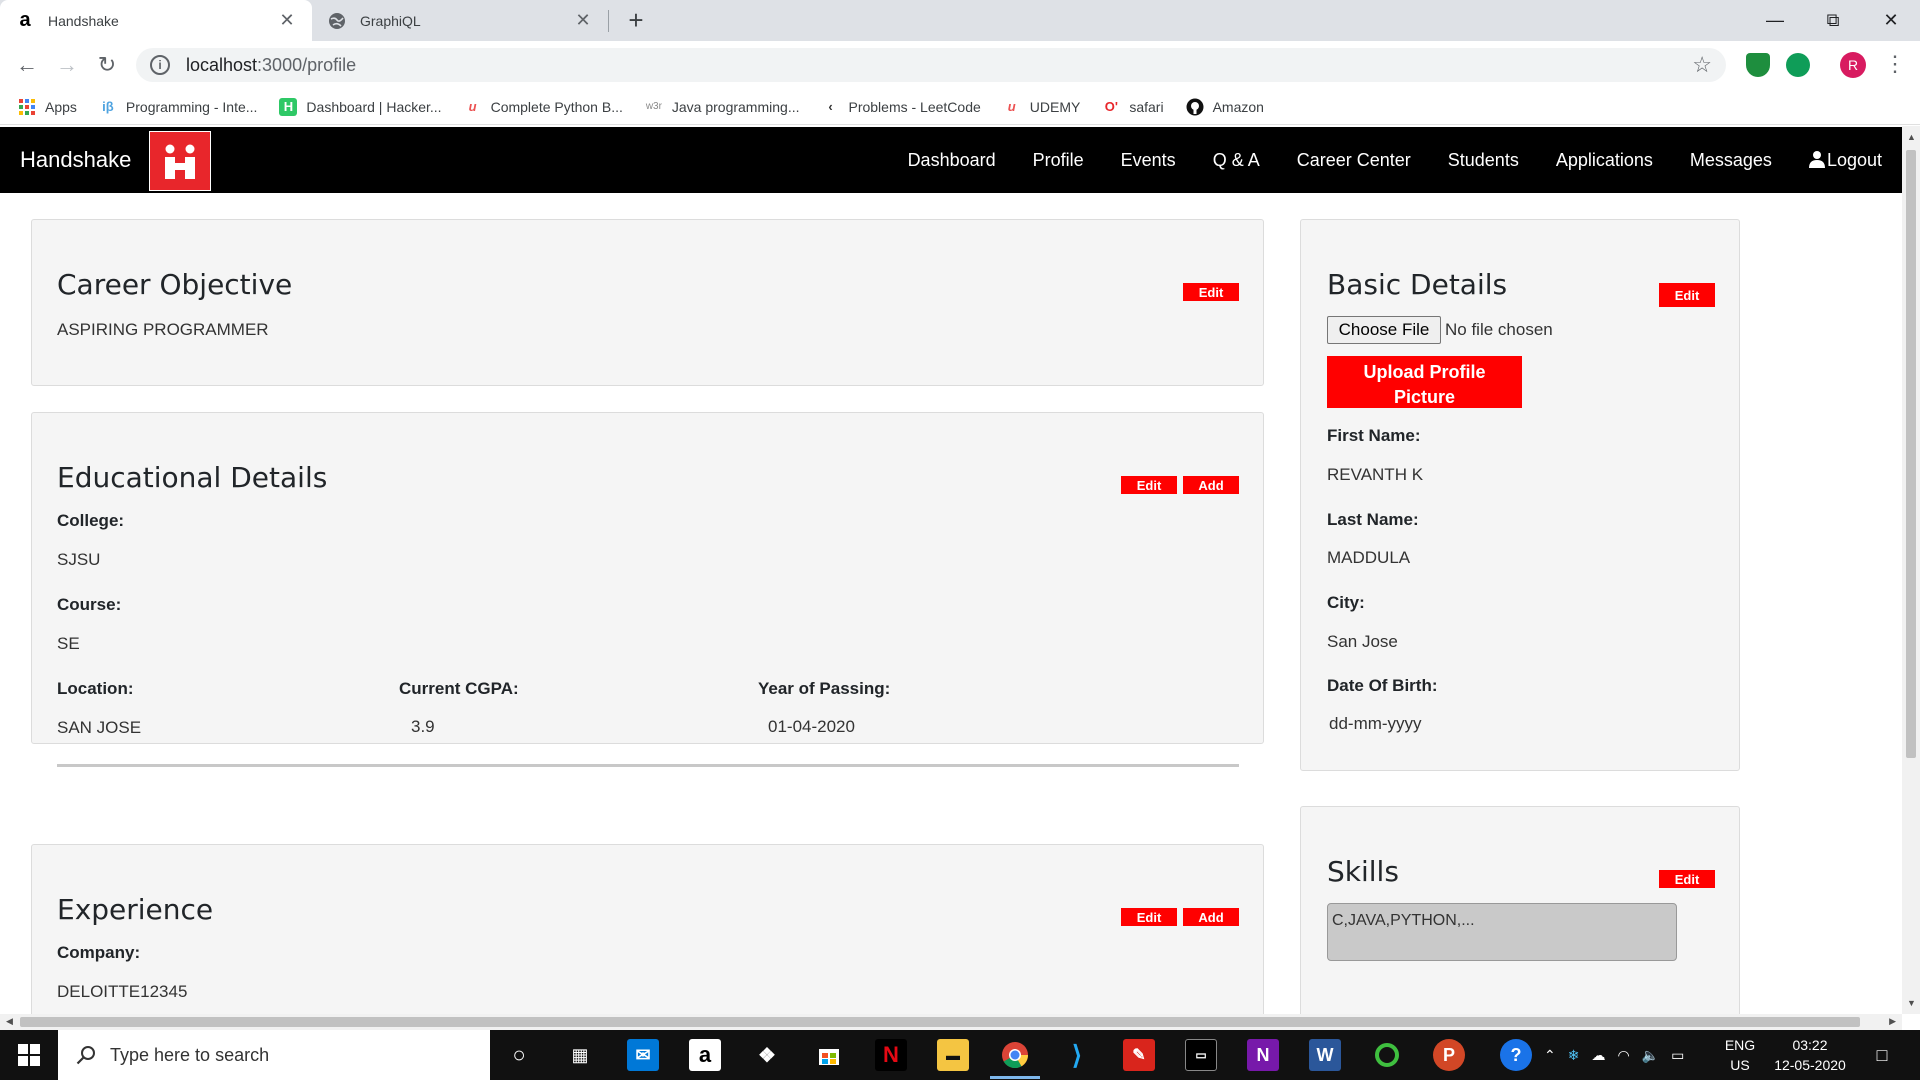 Image resolution: width=1920 pixels, height=1080 pixels. I want to click on bookmark-label: Apps, so click(61, 106).